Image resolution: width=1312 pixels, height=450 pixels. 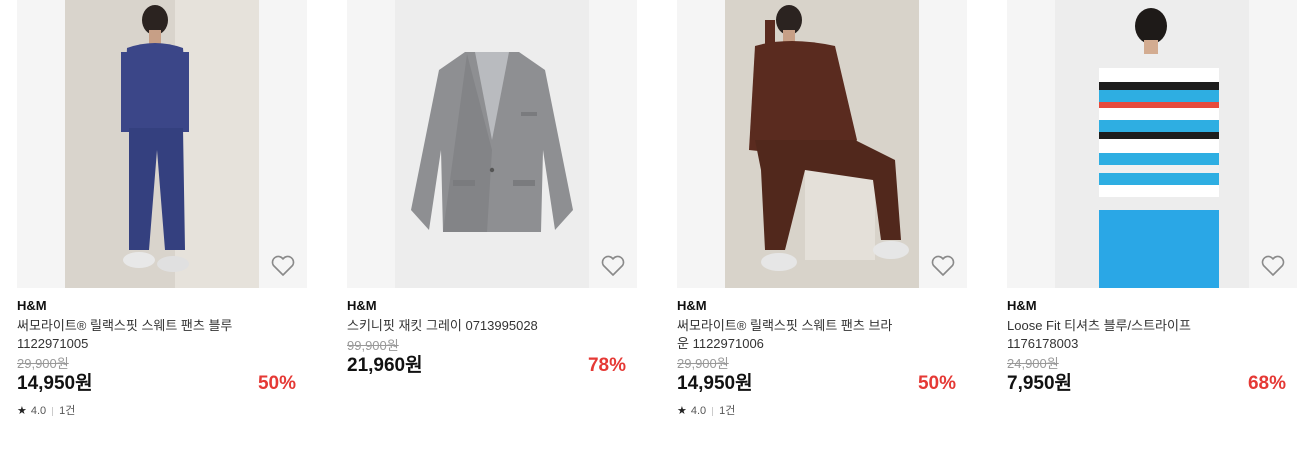 What do you see at coordinates (1040, 383) in the screenshot?
I see `sale-price: 7,950원` at bounding box center [1040, 383].